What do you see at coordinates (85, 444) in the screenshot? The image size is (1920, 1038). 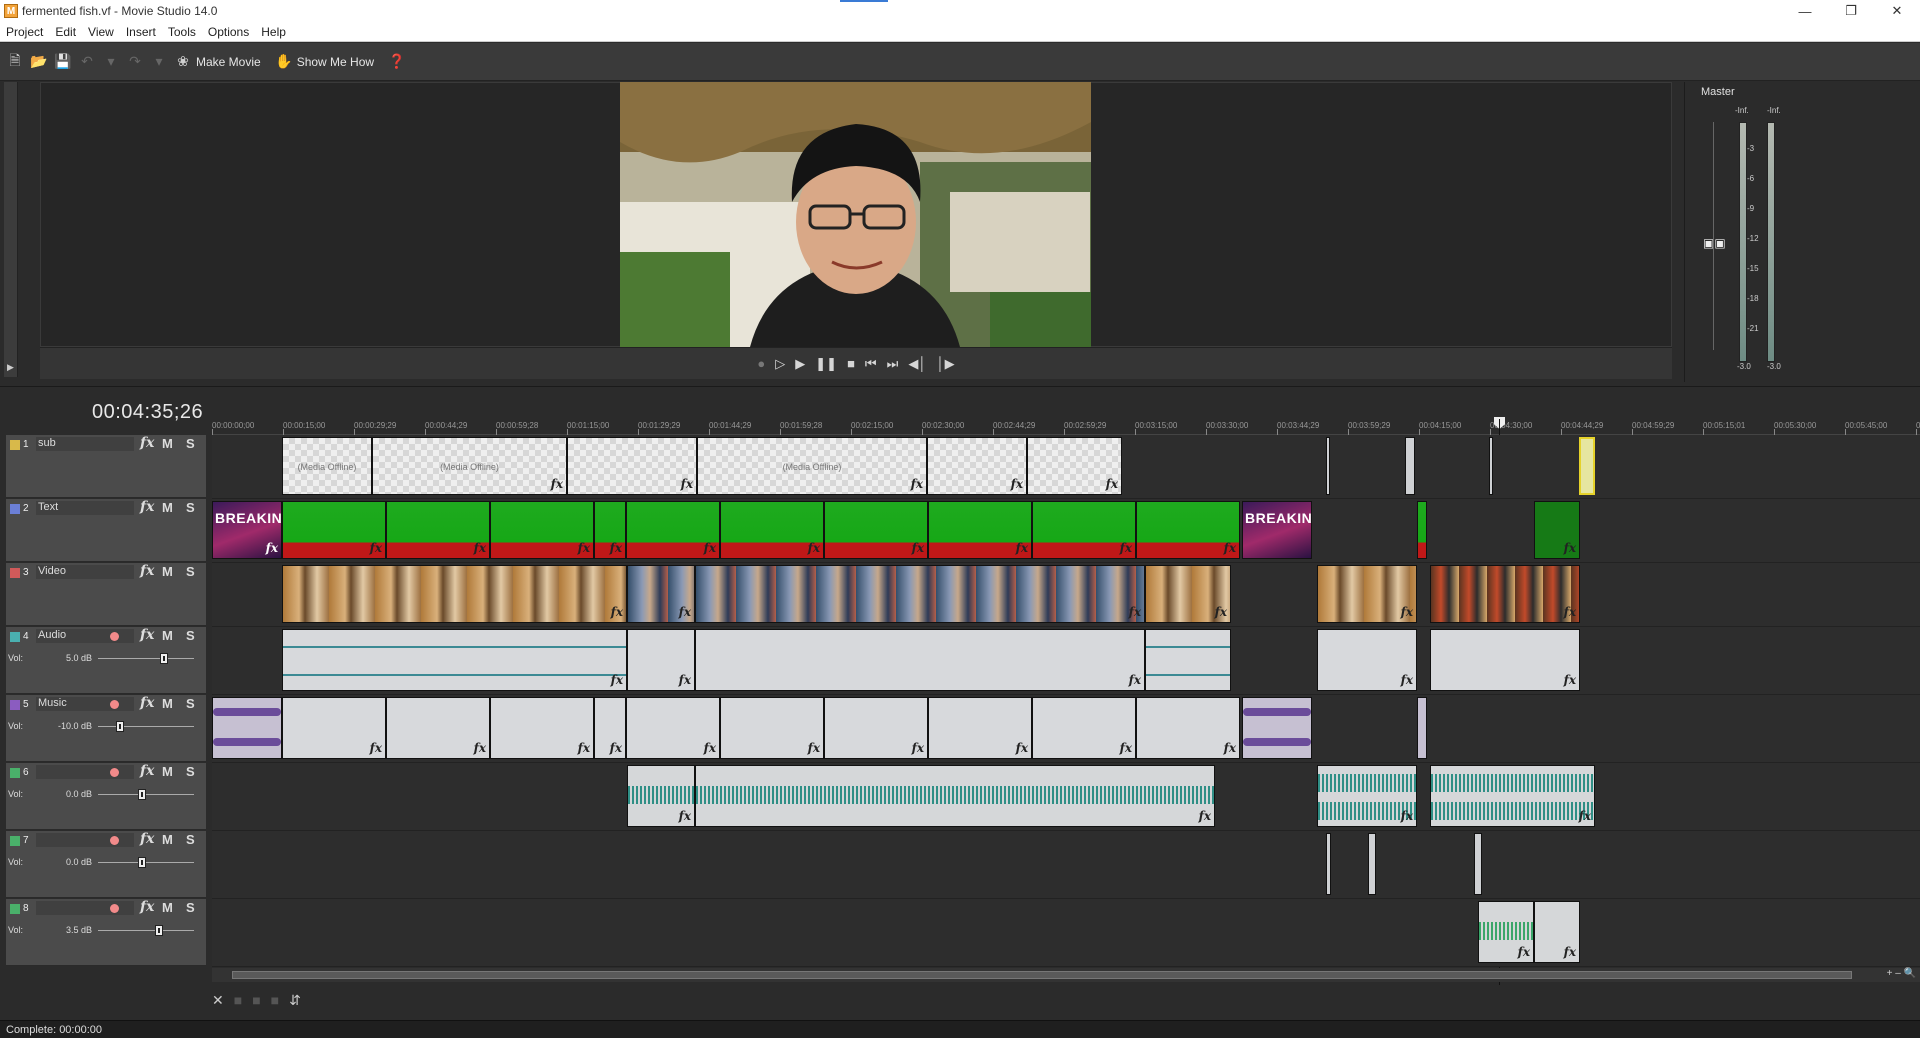 I see `track-name: sub` at bounding box center [85, 444].